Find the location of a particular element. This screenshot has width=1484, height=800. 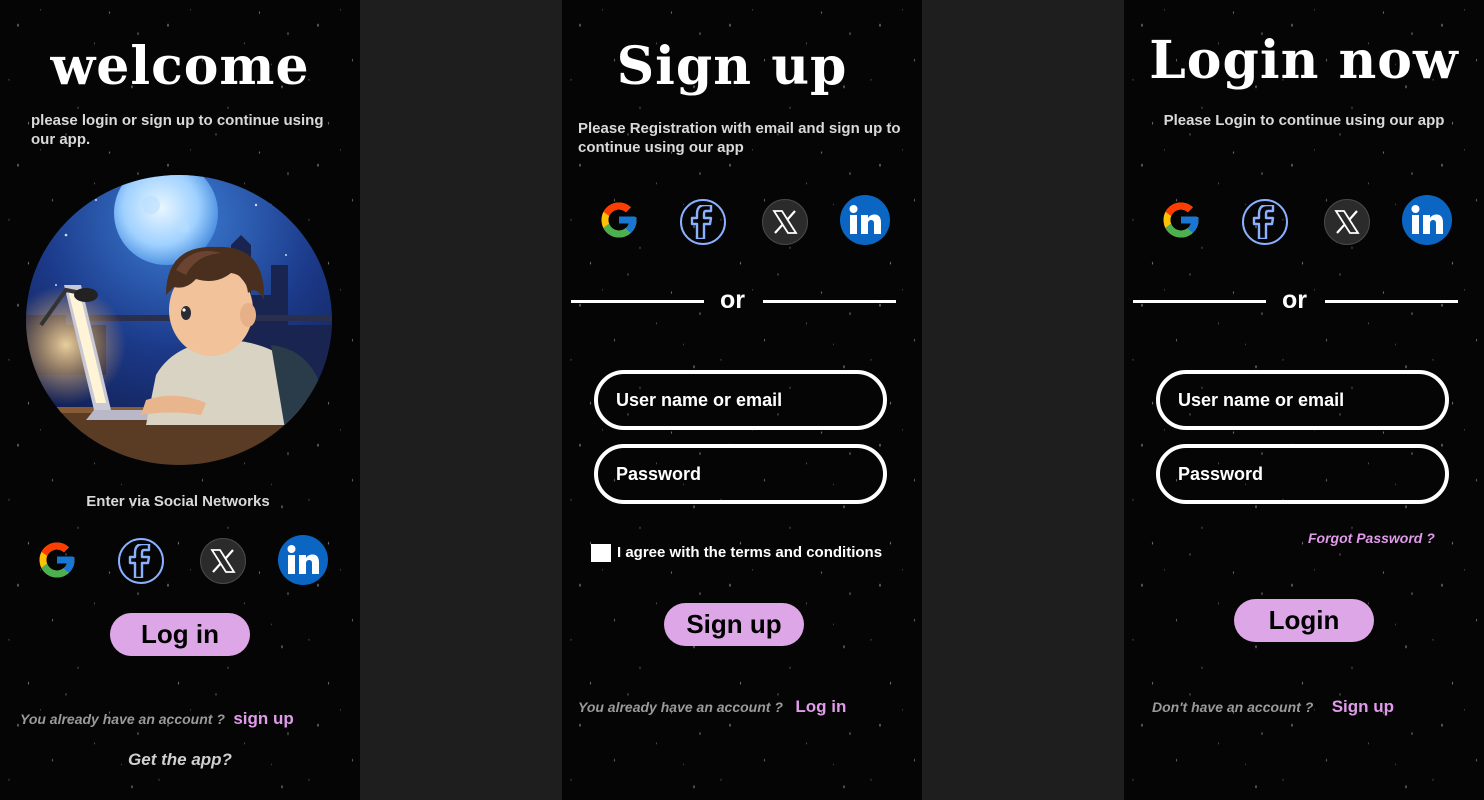

signup-link: Sign up is located at coordinates (1363, 706).